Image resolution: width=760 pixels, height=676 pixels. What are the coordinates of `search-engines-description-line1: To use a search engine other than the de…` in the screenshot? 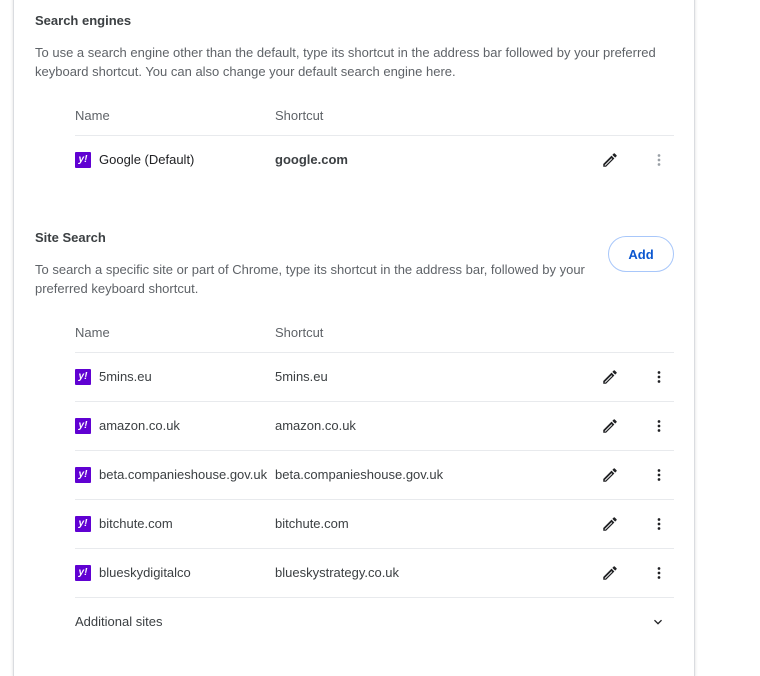 It's located at (345, 52).